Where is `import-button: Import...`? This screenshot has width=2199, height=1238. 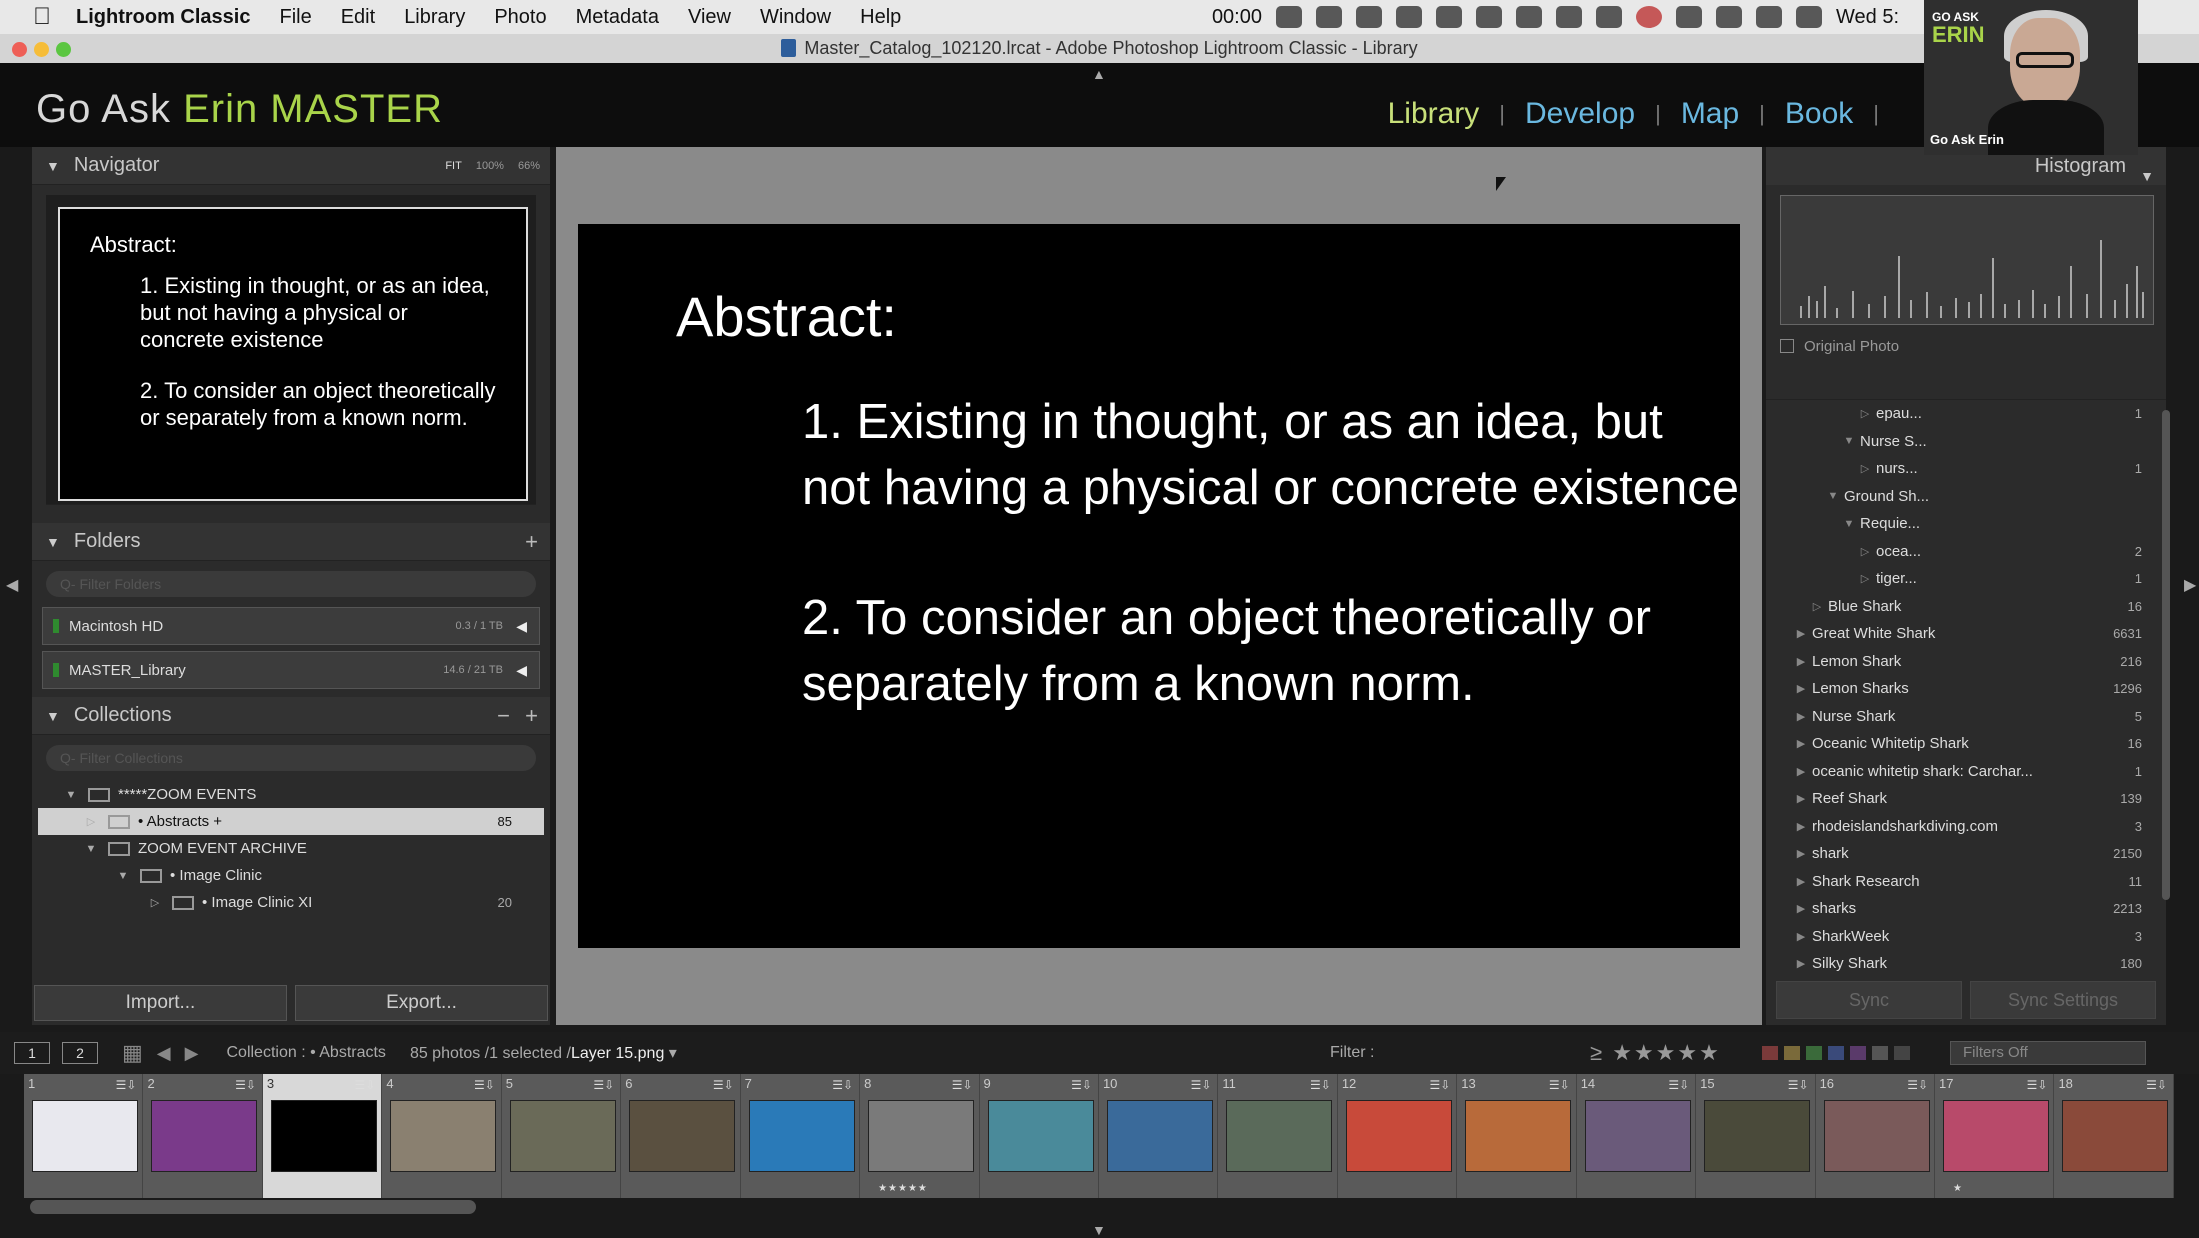
import-button: Import... is located at coordinates (160, 1003).